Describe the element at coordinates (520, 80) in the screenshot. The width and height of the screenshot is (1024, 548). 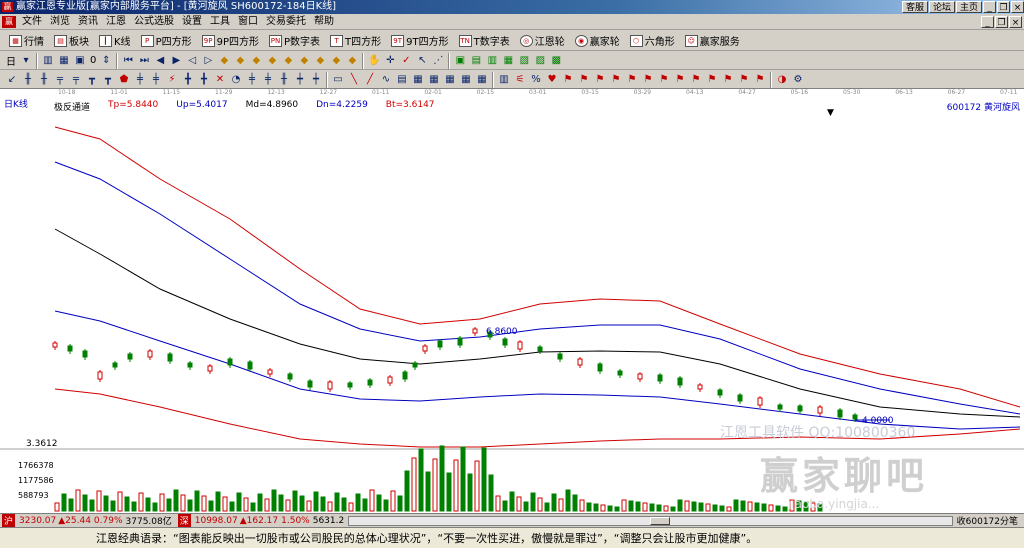
I see `trend-icon: ⚟` at that location.